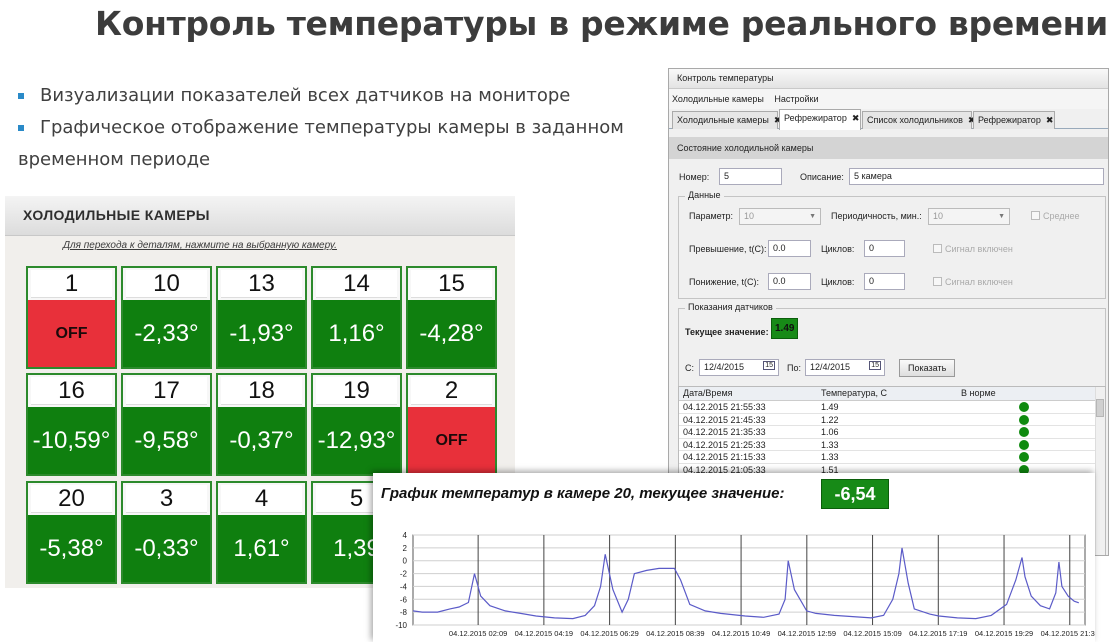 This screenshot has width=1114, height=642. Describe the element at coordinates (855, 494) in the screenshot. I see `chart-current-value: -6,54` at that location.